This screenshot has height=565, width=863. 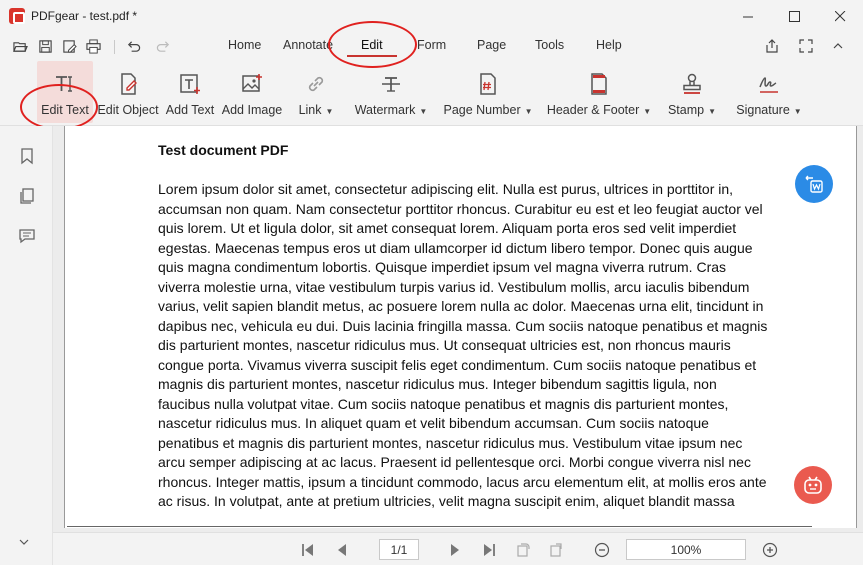 I want to click on annotation-oval-edit-tab, so click(x=372, y=44).